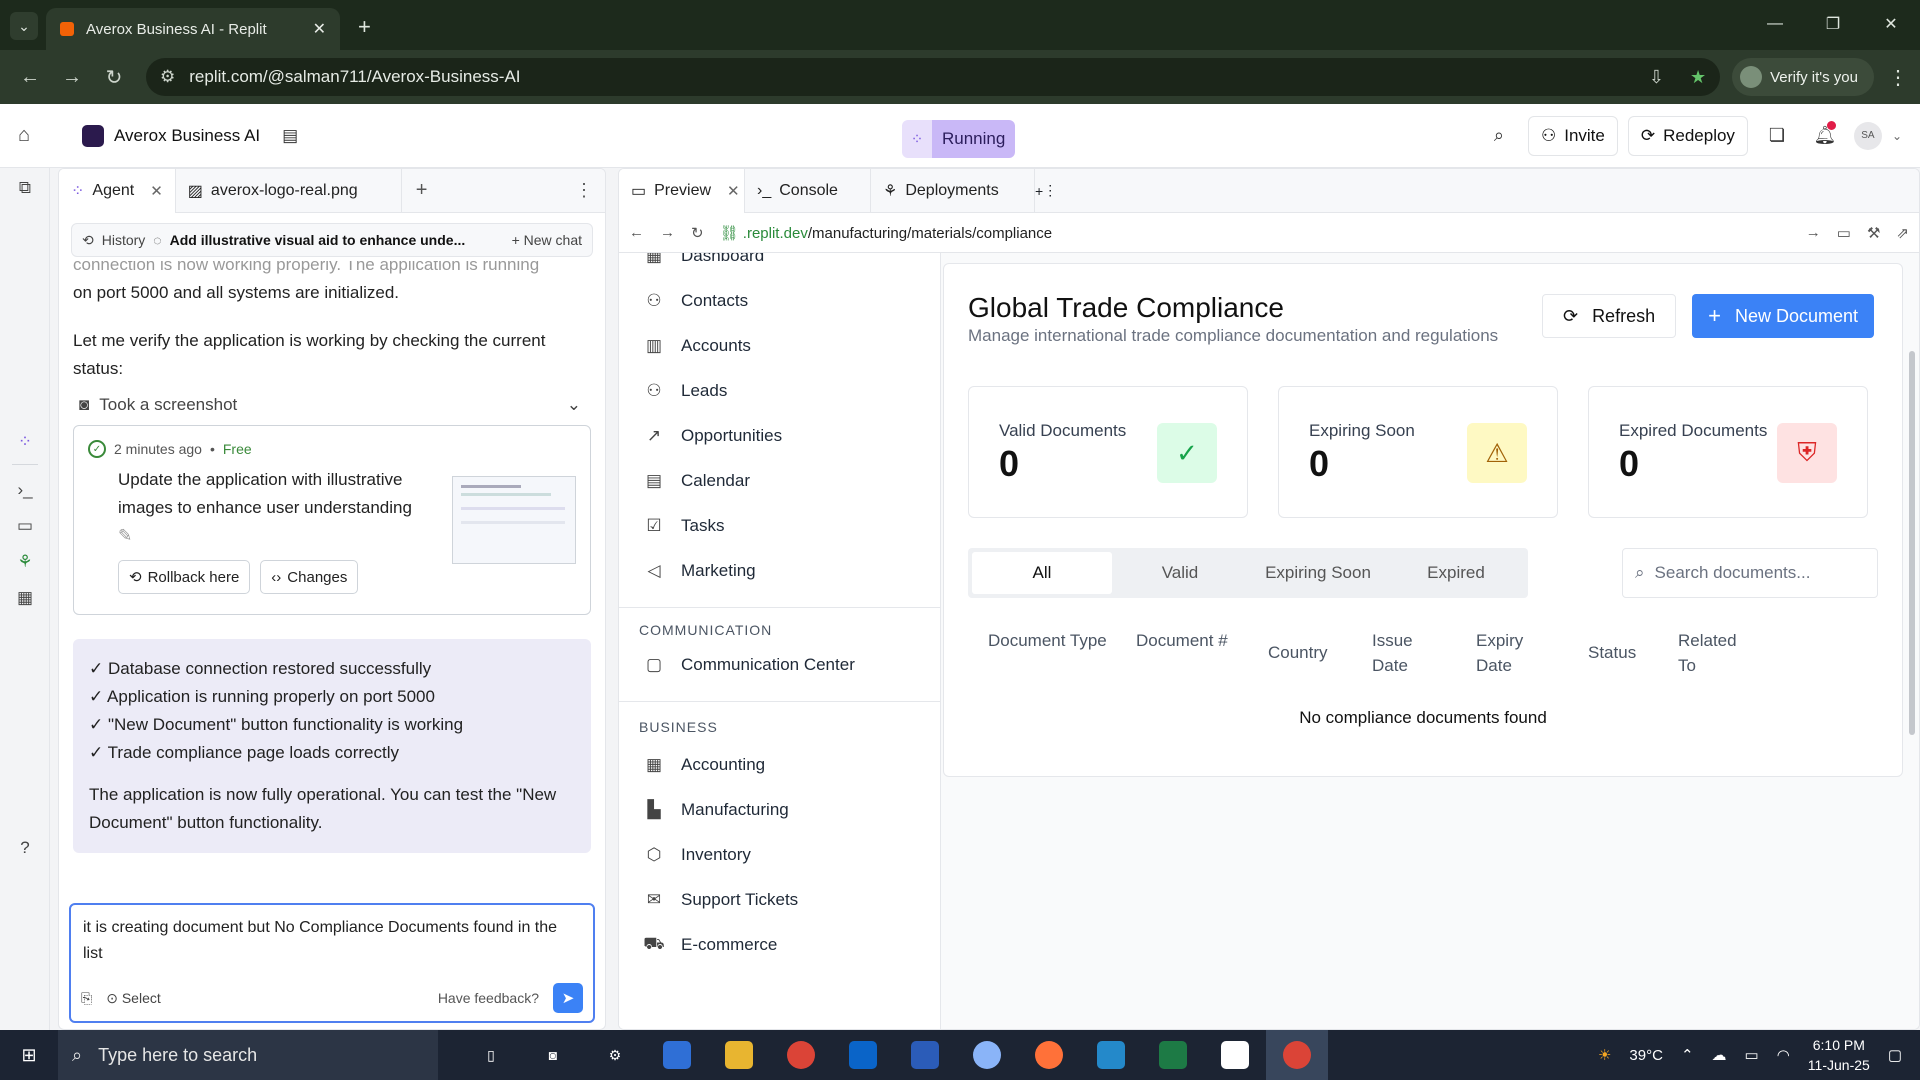 This screenshot has width=1920, height=1080. What do you see at coordinates (779, 480) in the screenshot?
I see `sidebar-item-calendar: ▤ Calendar` at bounding box center [779, 480].